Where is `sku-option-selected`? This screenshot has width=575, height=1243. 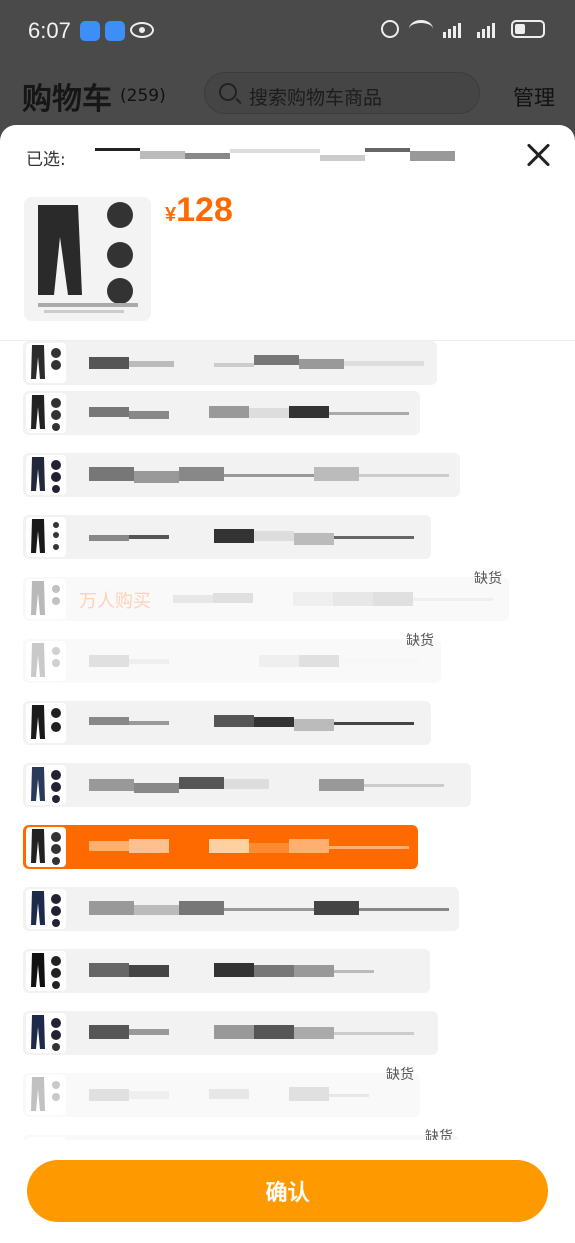 sku-option-selected is located at coordinates (220, 847).